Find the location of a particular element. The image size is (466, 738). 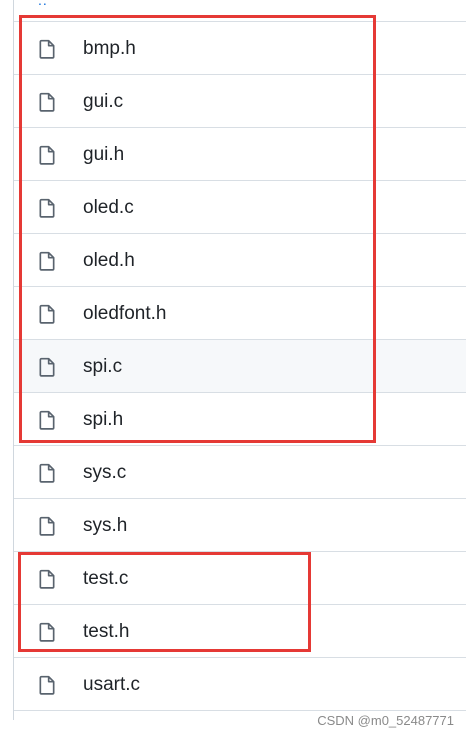

parent-directory-row: .. is located at coordinates (240, 11).